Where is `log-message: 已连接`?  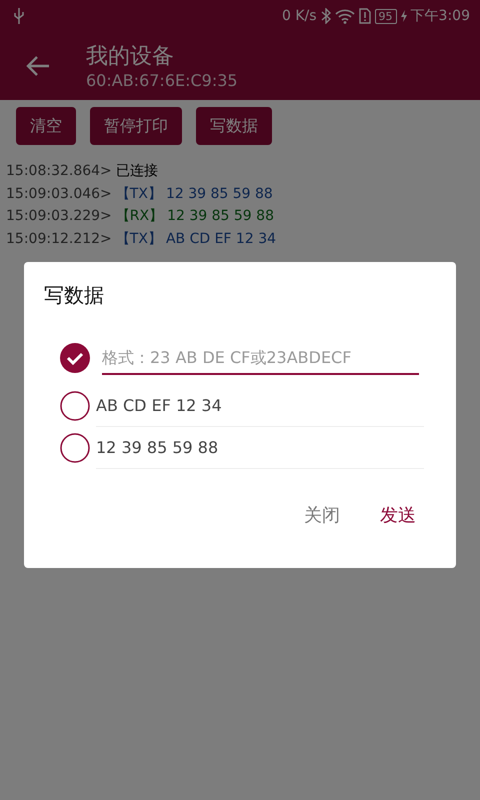 log-message: 已连接 is located at coordinates (137, 171).